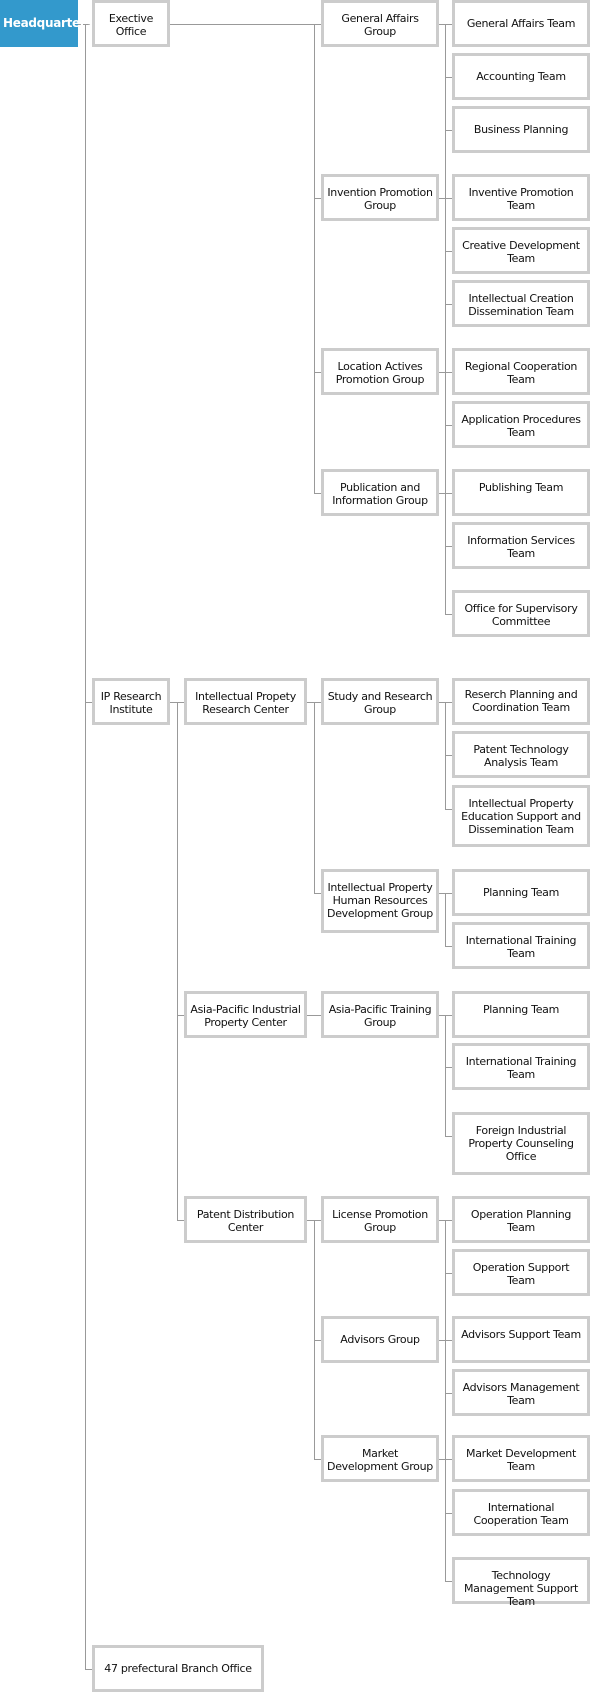 The image size is (590, 1693). What do you see at coordinates (380, 492) in the screenshot?
I see `publication-group-node: Publication and Information Group` at bounding box center [380, 492].